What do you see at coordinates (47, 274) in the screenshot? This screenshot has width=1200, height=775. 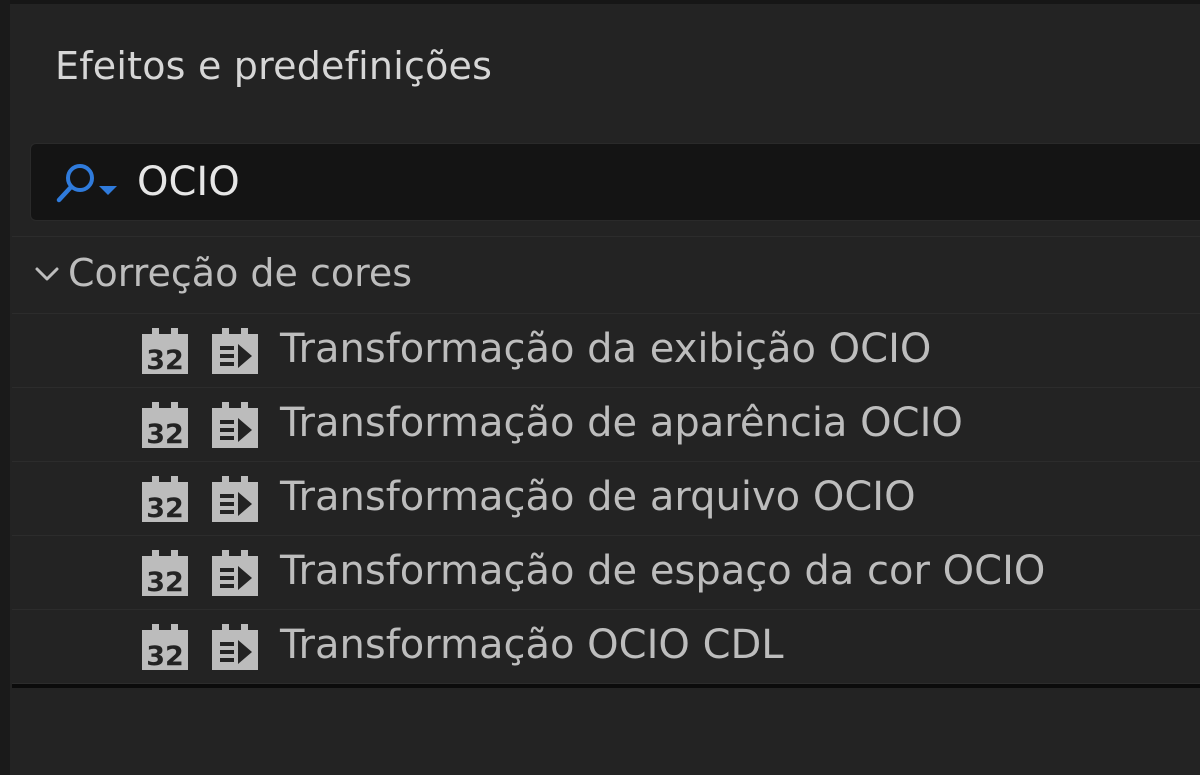 I see `chevron-down-icon` at bounding box center [47, 274].